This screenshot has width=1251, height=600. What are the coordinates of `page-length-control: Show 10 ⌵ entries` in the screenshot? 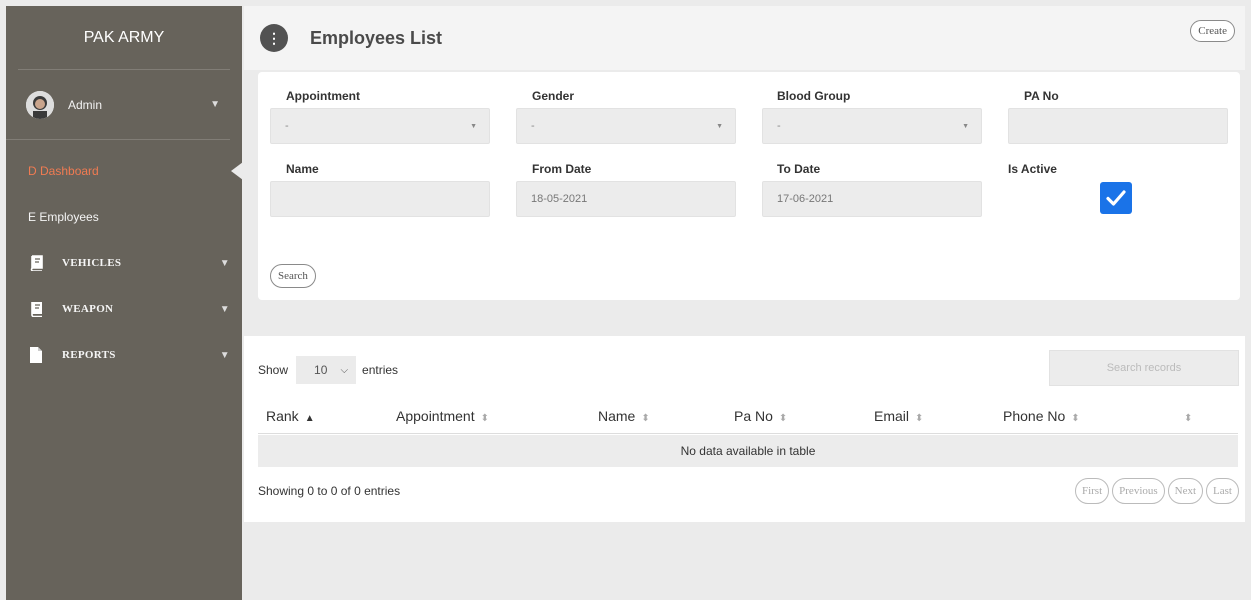 It's located at (328, 370).